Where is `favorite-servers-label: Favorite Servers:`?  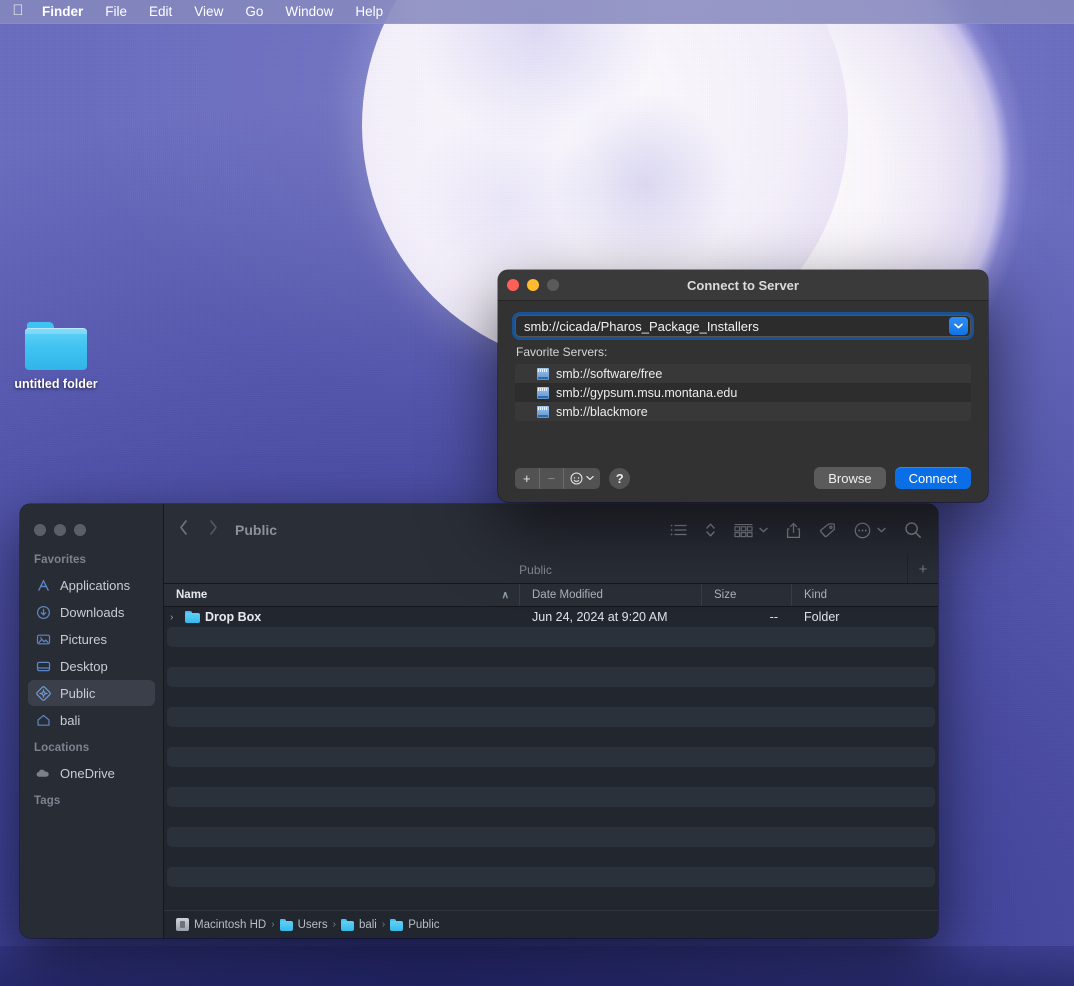
favorite-servers-label: Favorite Servers: is located at coordinates (562, 352).